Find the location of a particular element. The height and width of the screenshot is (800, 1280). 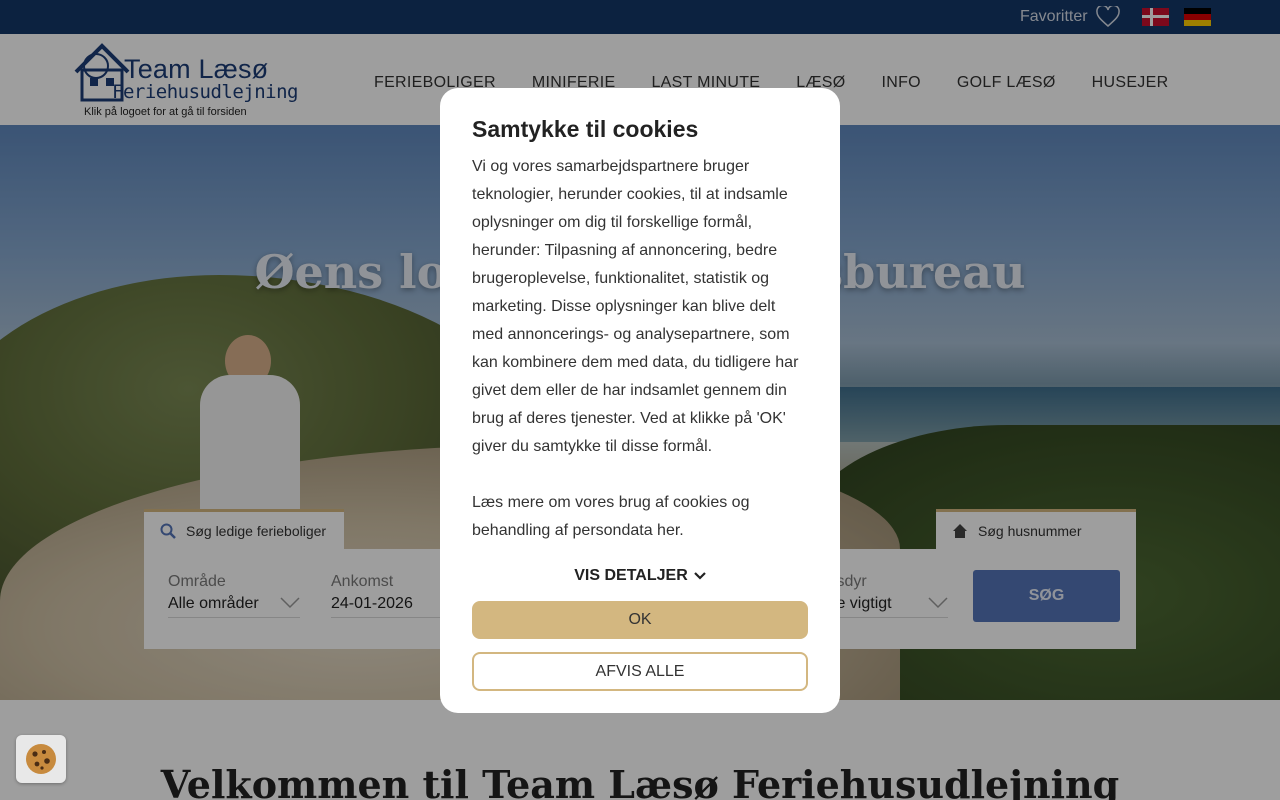

show-details-label: VIS DETALJER is located at coordinates (631, 575).